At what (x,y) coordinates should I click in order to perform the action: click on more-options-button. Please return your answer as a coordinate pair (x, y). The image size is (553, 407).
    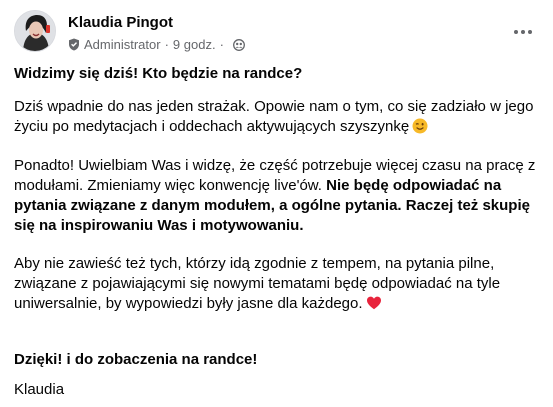
    Looking at the image, I should click on (523, 32).